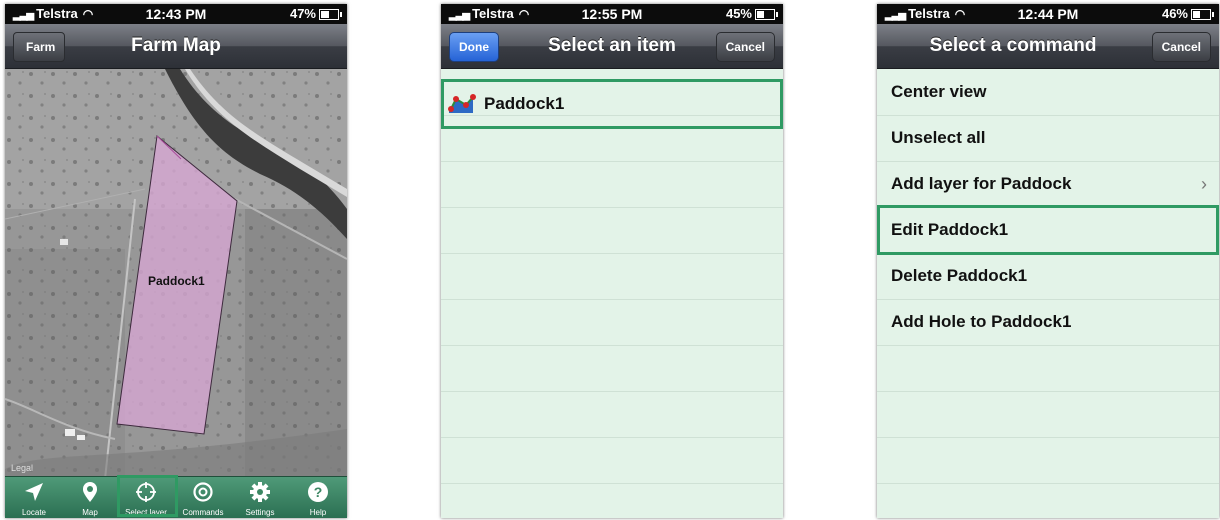  I want to click on battery-percent: 47%, so click(302, 13).